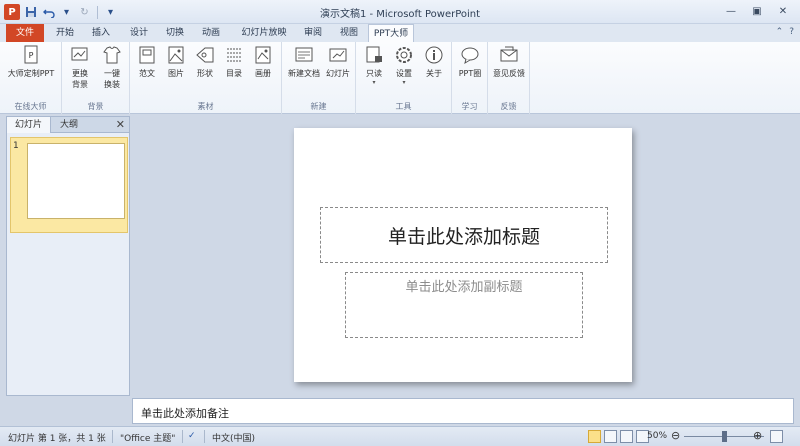 Image resolution: width=800 pixels, height=446 pixels. What do you see at coordinates (30, 106) in the screenshot?
I see `group-label: 在线大师` at bounding box center [30, 106].